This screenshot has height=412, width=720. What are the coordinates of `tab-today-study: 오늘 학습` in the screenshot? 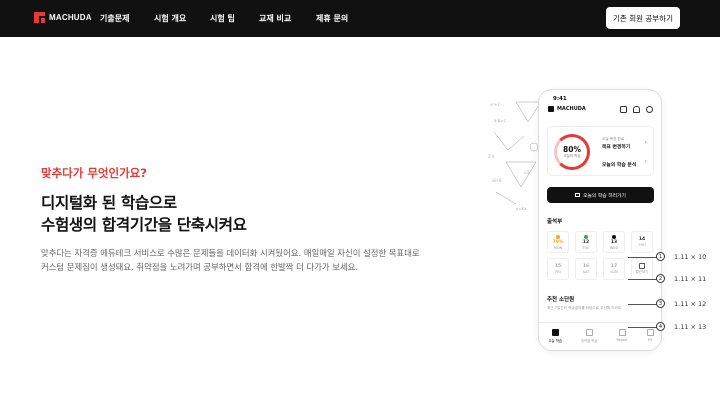 It's located at (555, 339).